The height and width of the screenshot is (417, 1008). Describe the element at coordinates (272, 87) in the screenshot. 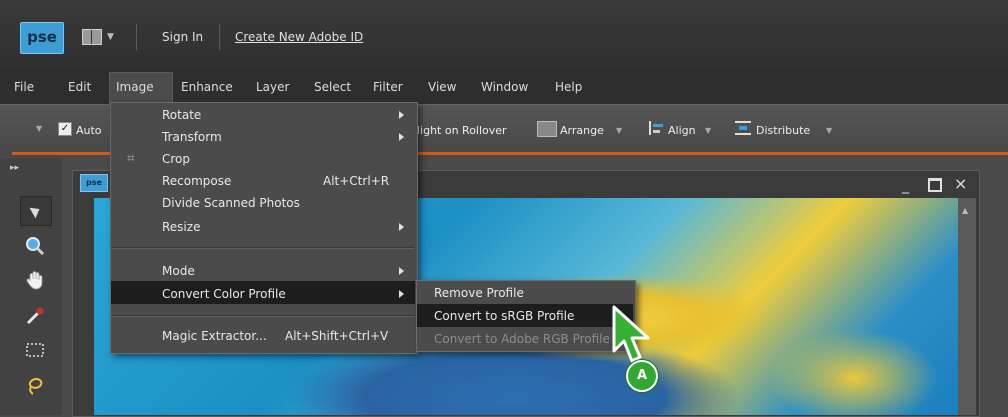

I see `menu-layer: Layer` at that location.